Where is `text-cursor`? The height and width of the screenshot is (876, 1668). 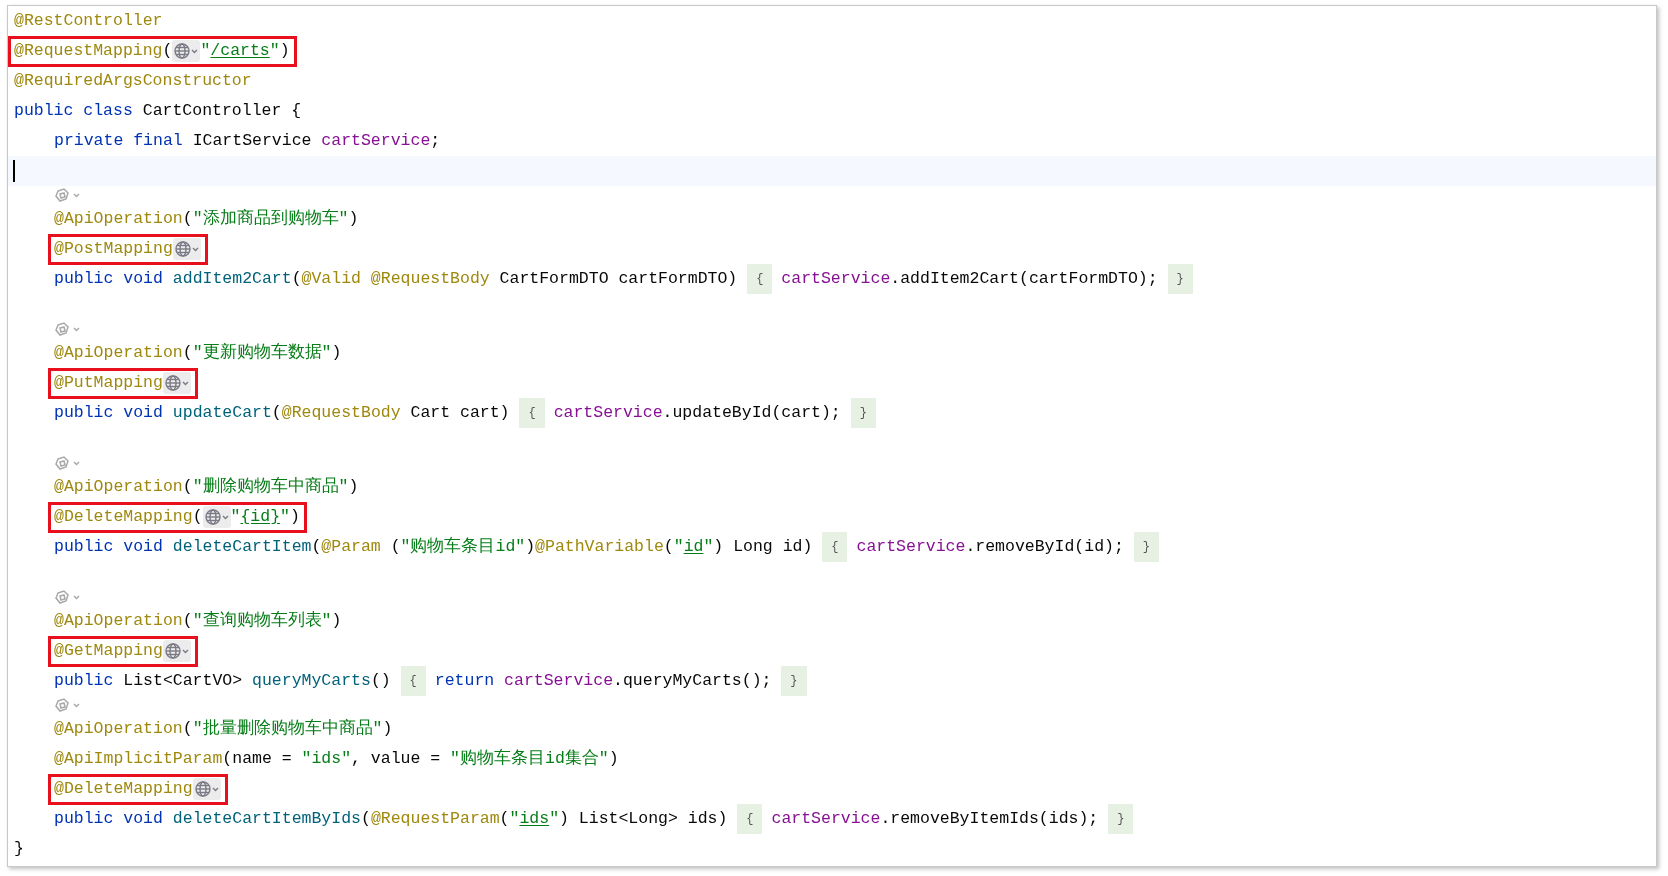 text-cursor is located at coordinates (14, 171).